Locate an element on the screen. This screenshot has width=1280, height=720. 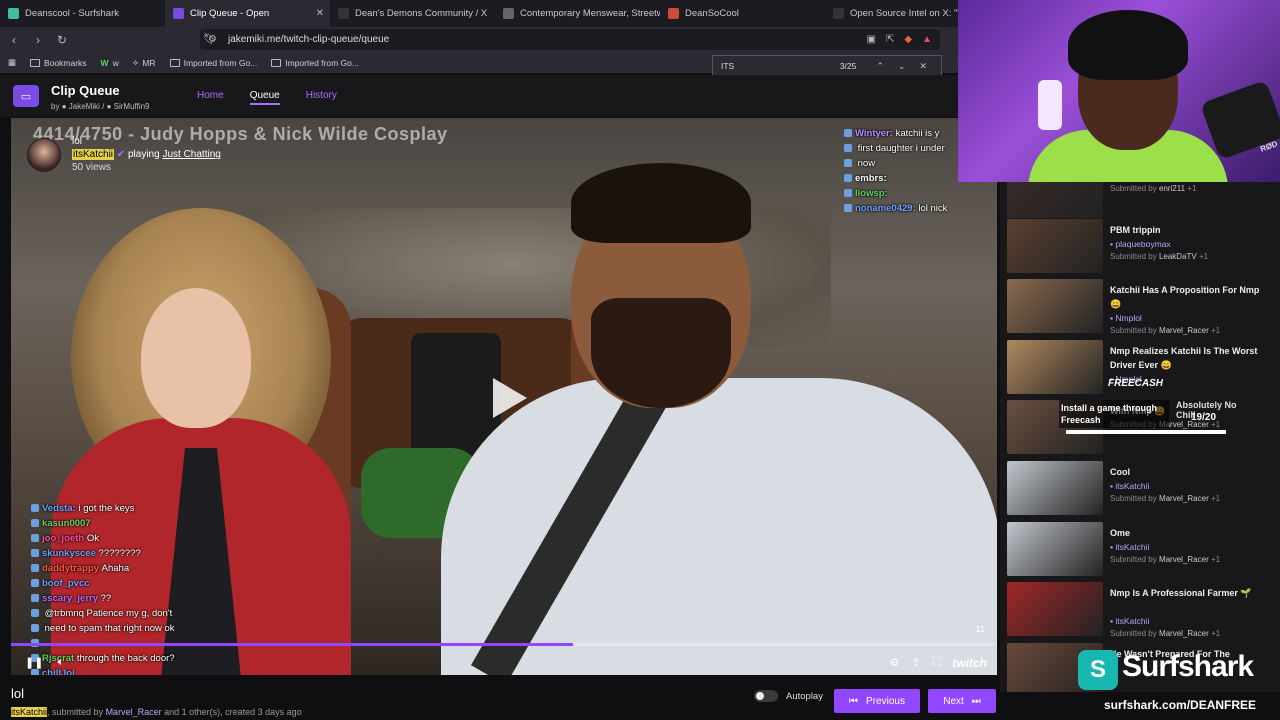
browser-tab: Contemporary Menswear, Streetwea is located at coordinates (577, 13).